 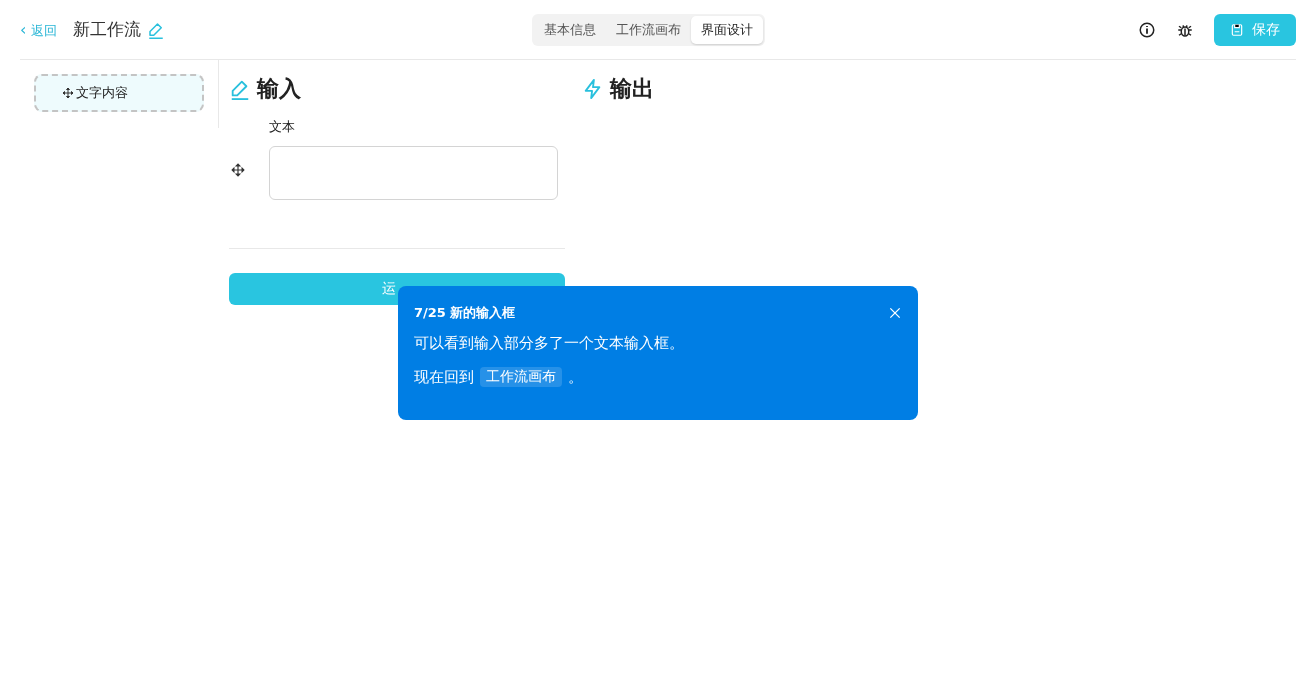 I want to click on tour-text: 现在回到, so click(x=444, y=377).